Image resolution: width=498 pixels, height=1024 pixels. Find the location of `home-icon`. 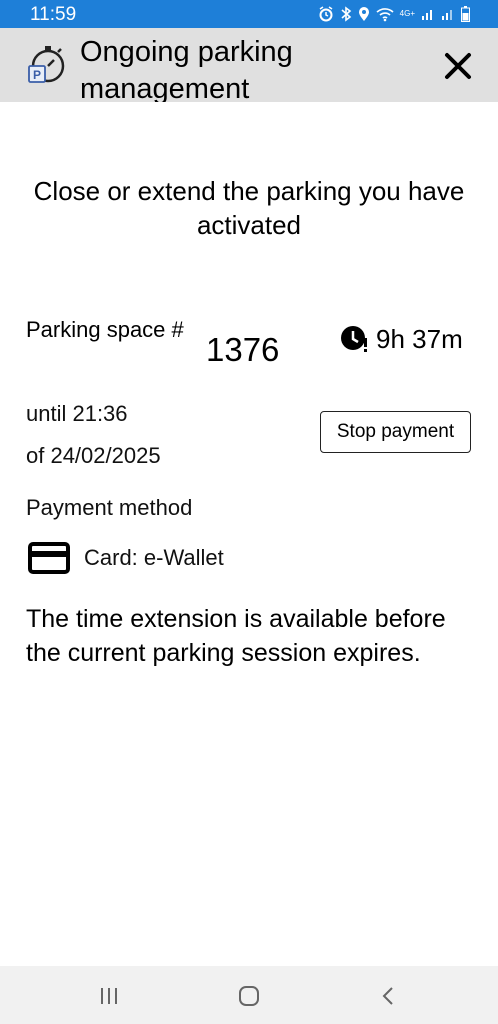

home-icon is located at coordinates (249, 996).